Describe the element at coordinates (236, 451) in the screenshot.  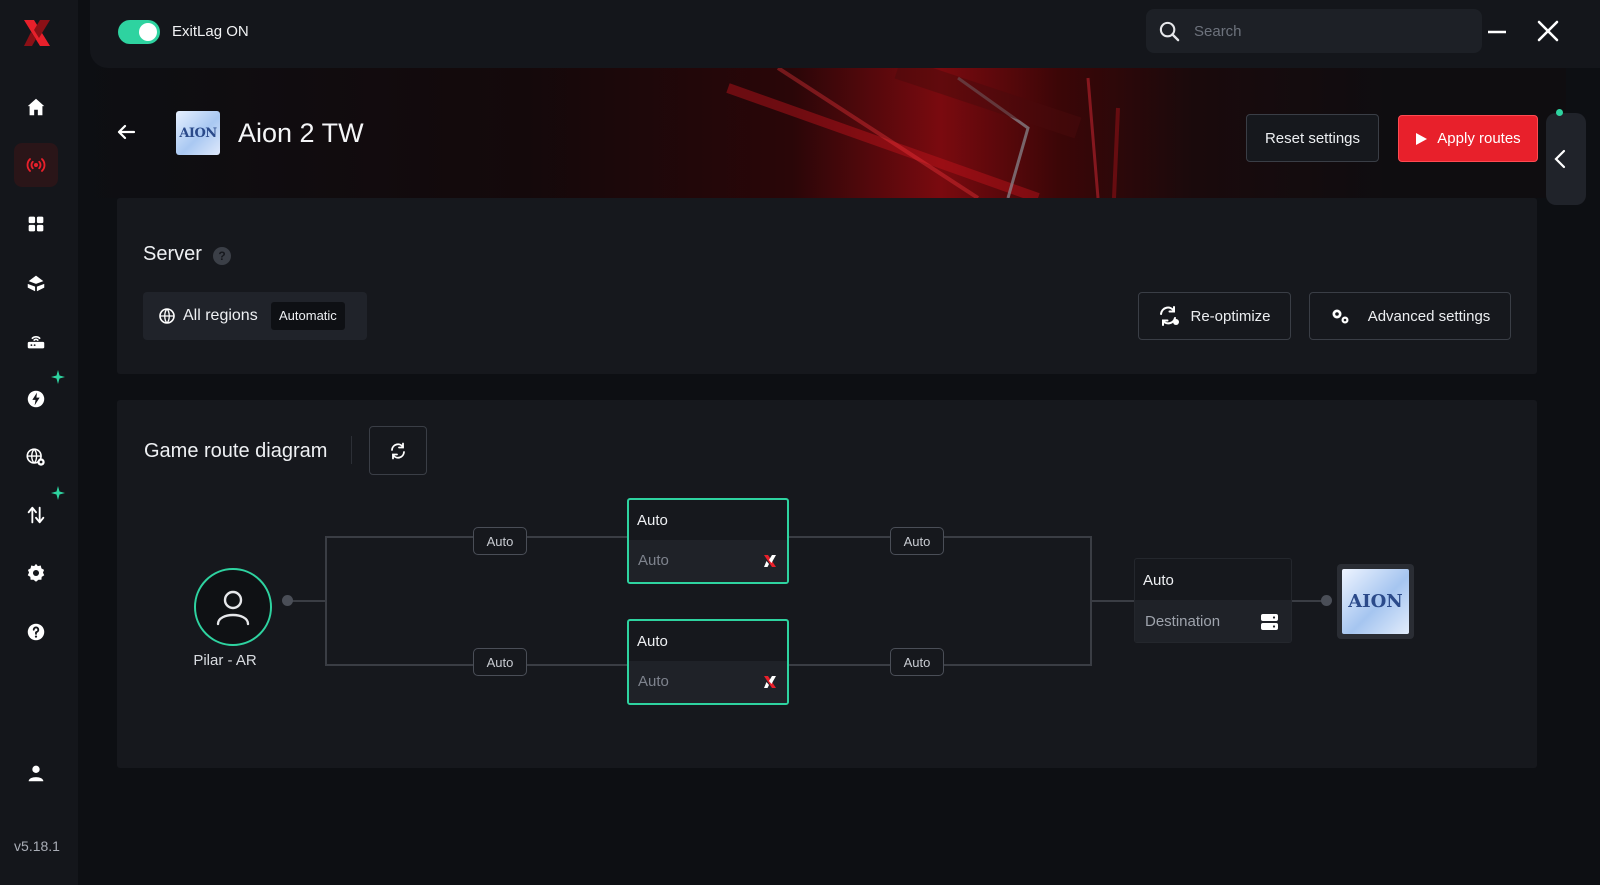
I see `route-title: Game route diagram` at that location.